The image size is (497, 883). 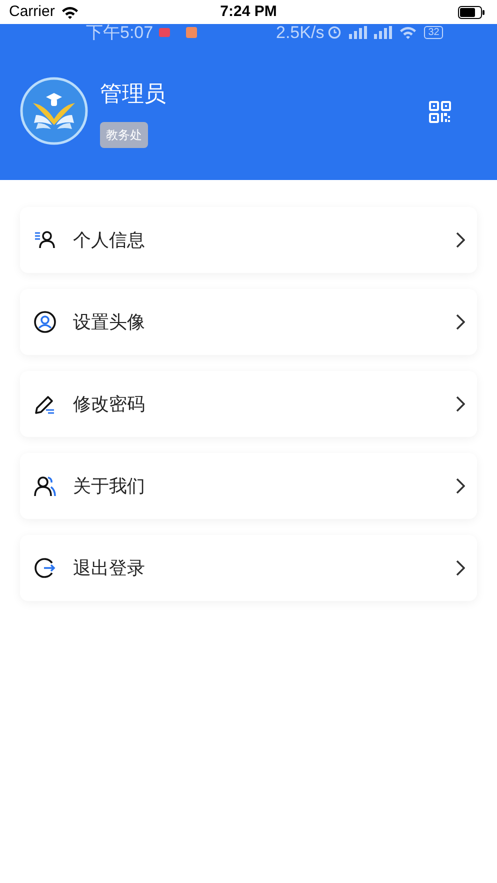 I want to click on menu-label: 退出登录, so click(x=109, y=568).